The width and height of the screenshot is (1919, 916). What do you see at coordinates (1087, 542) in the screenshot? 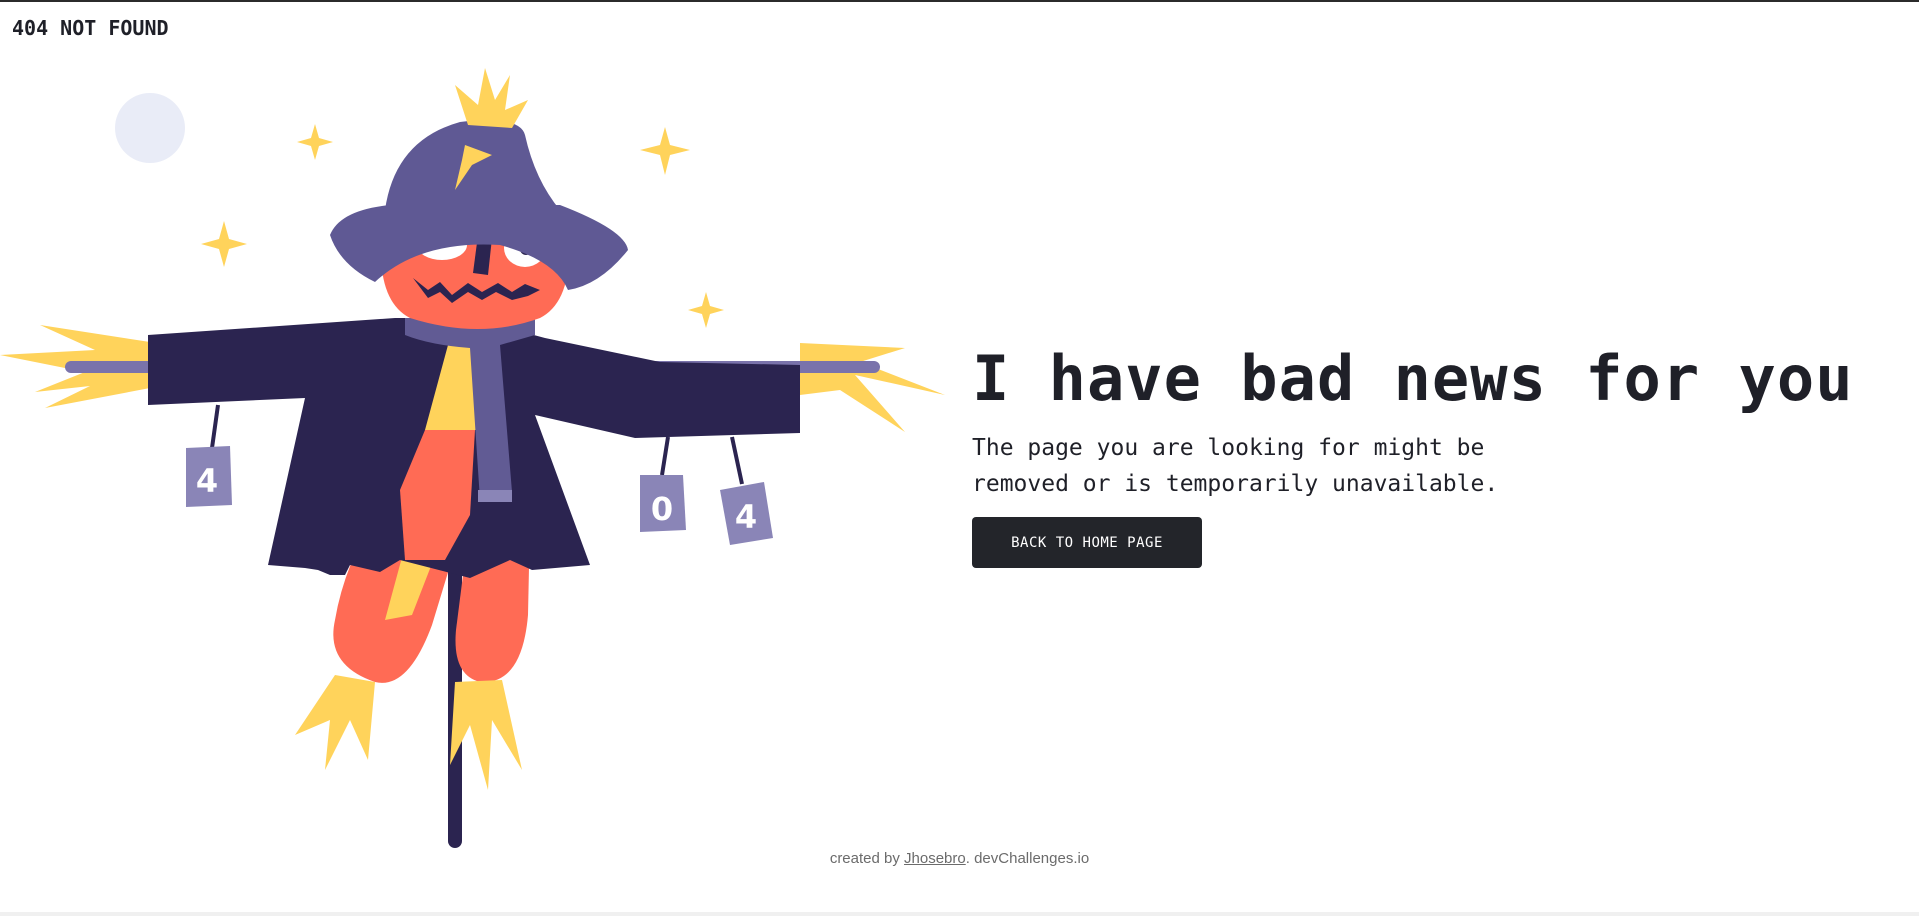
I see `back-home-button: BACK TO HOME PAGE` at bounding box center [1087, 542].